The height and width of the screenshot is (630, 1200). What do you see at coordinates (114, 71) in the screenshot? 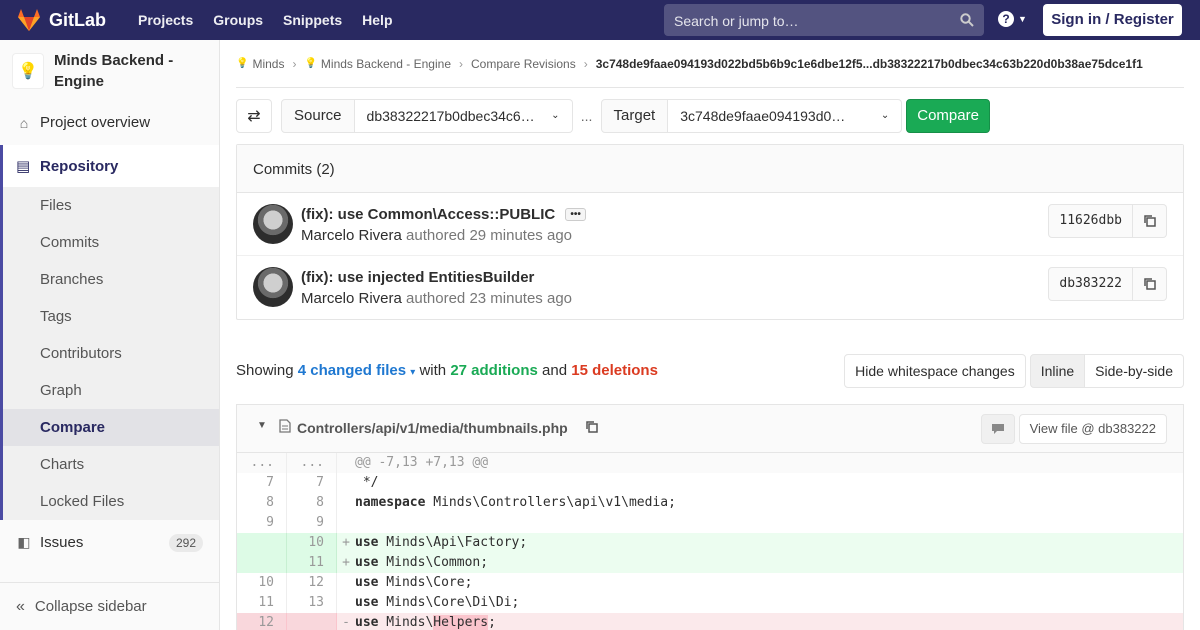
I see `project-name: Minds Backend - Engine` at bounding box center [114, 71].